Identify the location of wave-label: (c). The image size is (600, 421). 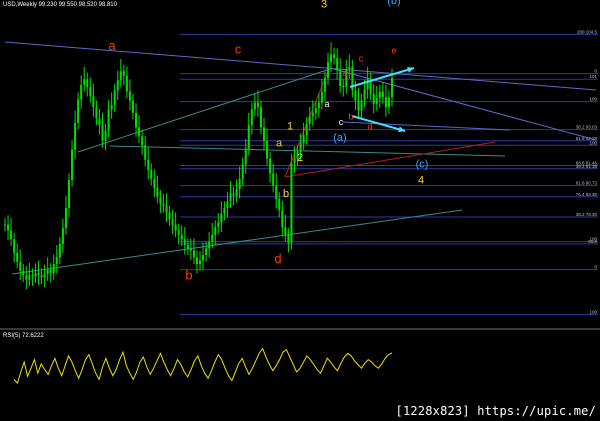
(422, 165).